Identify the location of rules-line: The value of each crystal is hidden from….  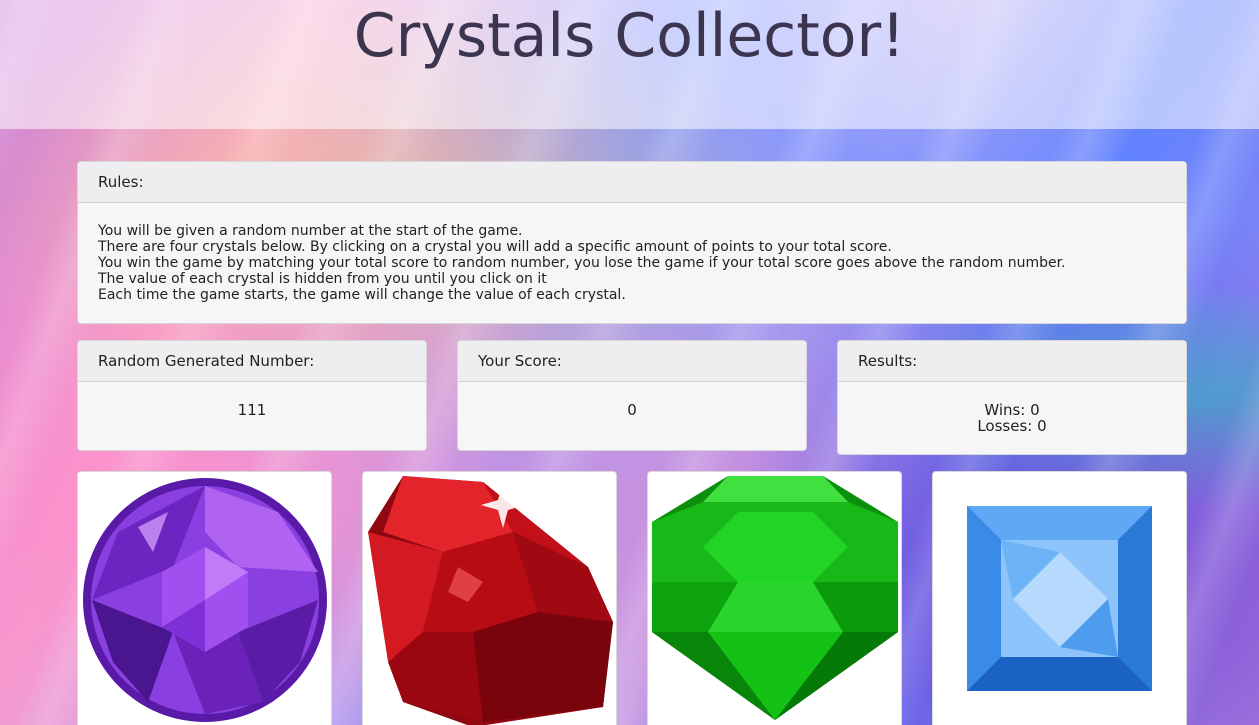
(322, 279).